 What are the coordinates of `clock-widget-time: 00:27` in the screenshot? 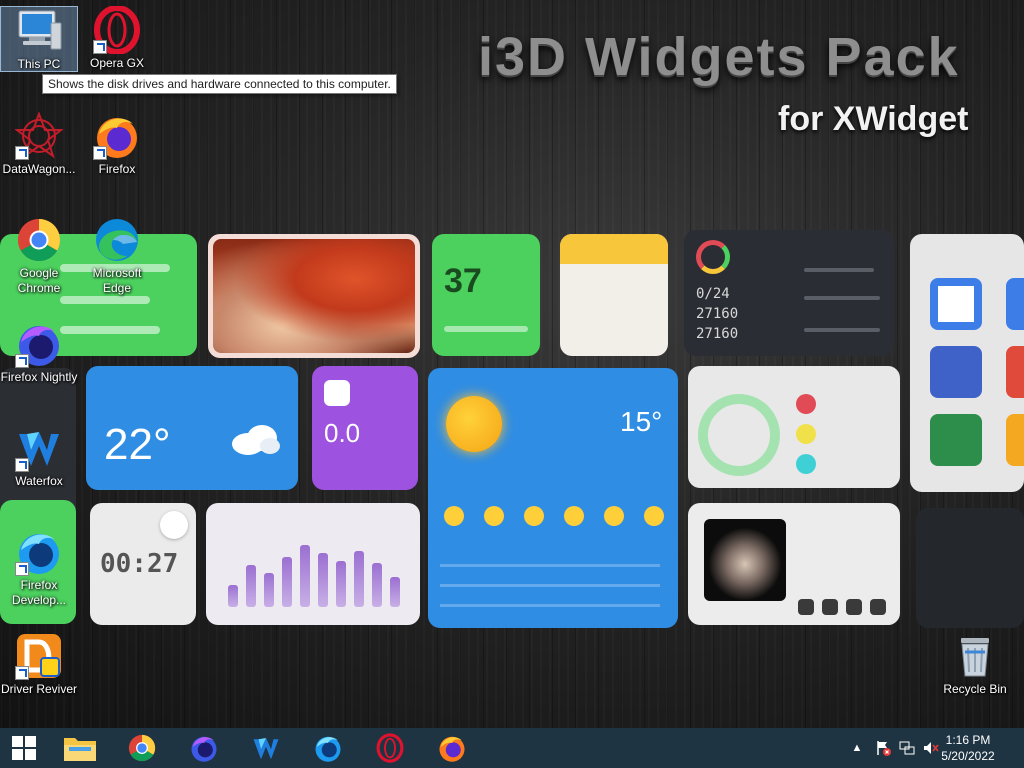 It's located at (139, 564).